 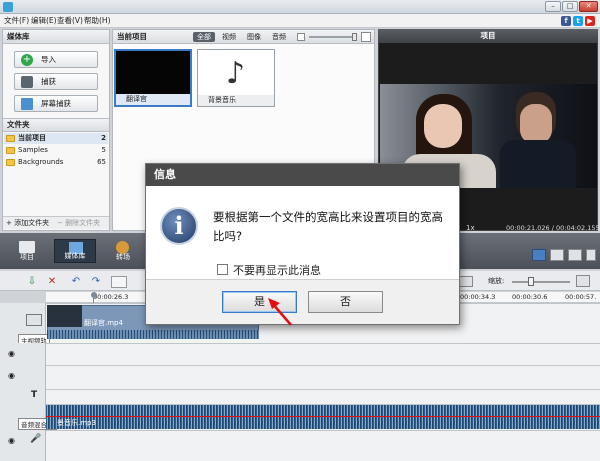 What do you see at coordinates (345, 302) in the screenshot?
I see `no-button: 否` at bounding box center [345, 302].